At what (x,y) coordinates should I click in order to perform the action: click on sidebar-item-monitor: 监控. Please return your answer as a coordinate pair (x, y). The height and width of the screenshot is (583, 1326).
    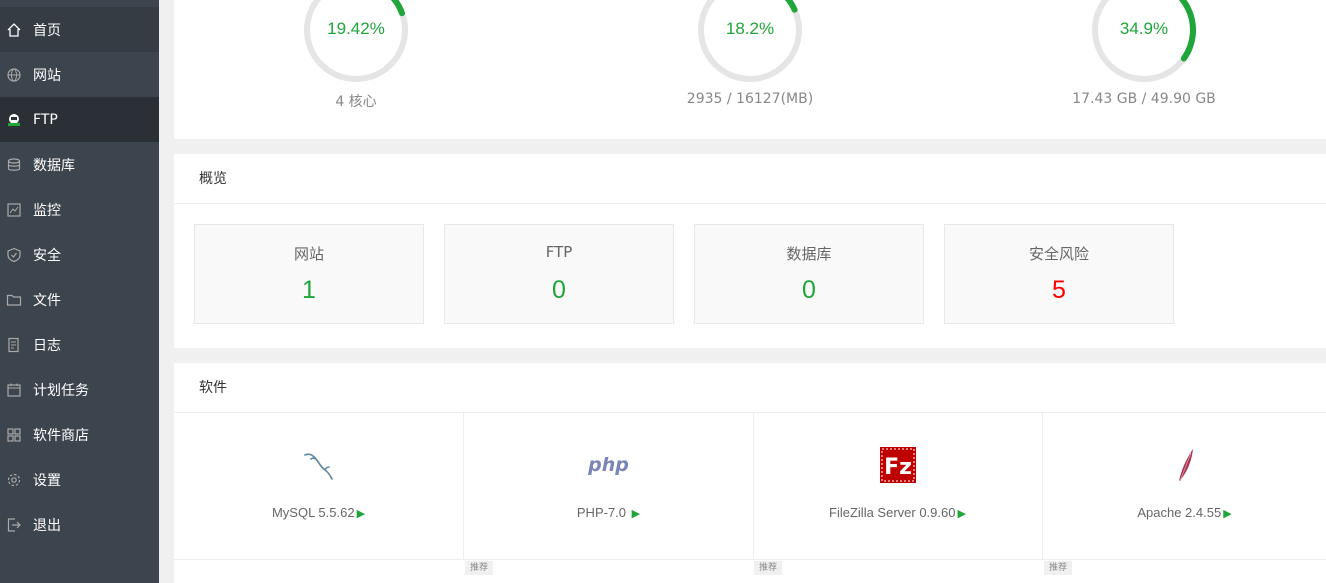
    Looking at the image, I should click on (79, 209).